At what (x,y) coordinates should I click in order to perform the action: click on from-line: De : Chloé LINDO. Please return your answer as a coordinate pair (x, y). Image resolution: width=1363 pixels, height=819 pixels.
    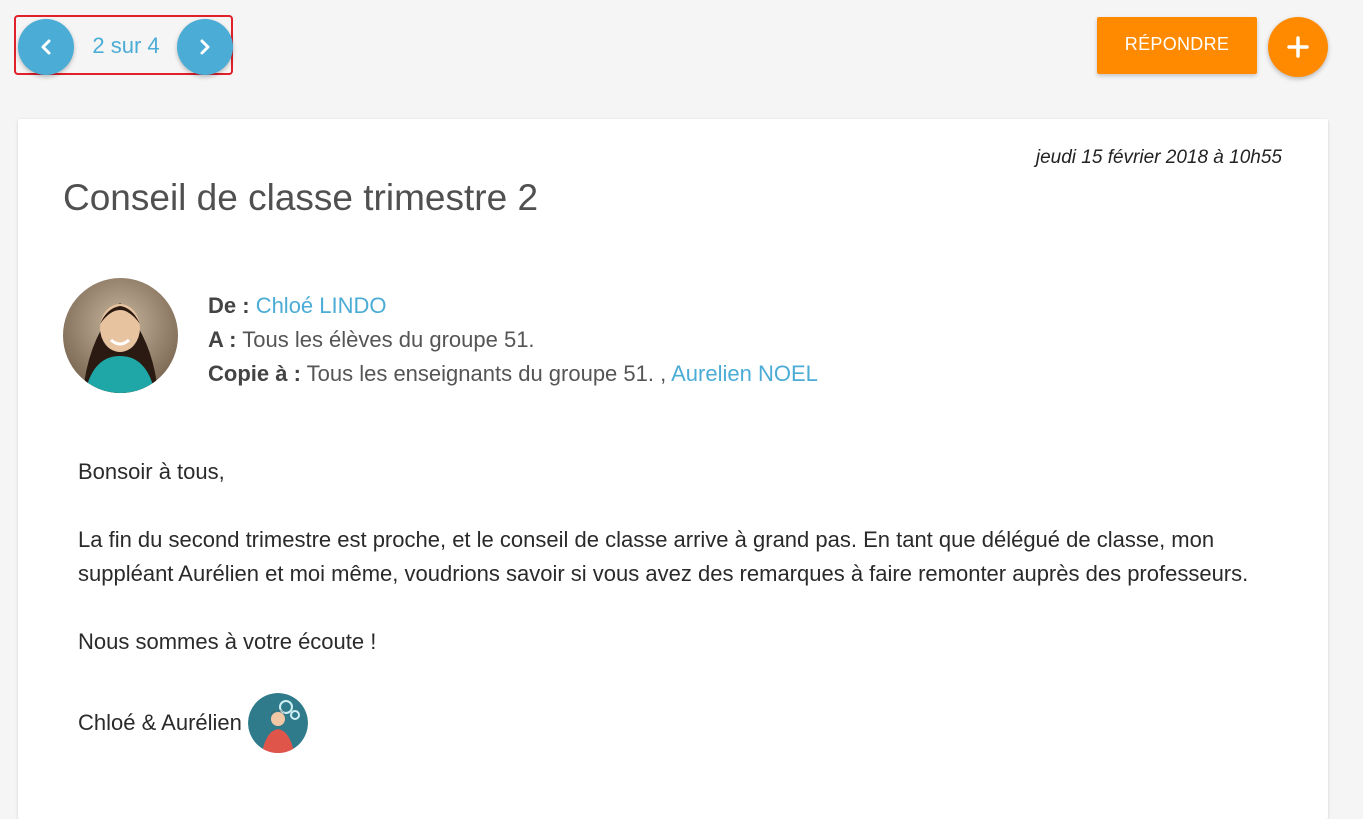
    Looking at the image, I should click on (513, 306).